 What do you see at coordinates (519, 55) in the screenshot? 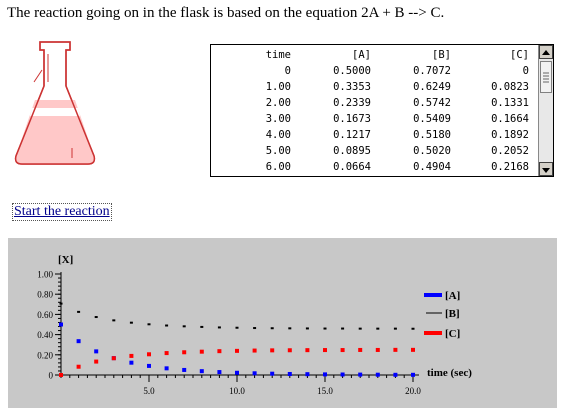
I see `table-cell: [C]` at bounding box center [519, 55].